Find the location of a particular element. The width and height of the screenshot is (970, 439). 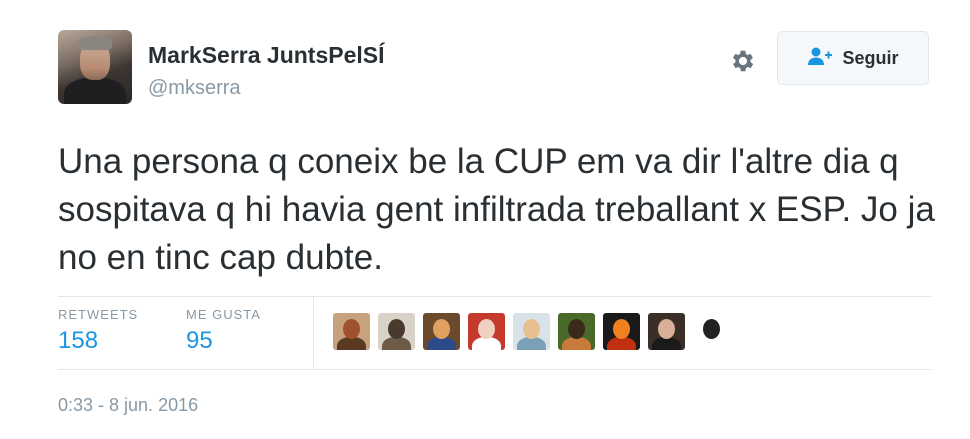

likers-avatars is located at coordinates (531, 332).